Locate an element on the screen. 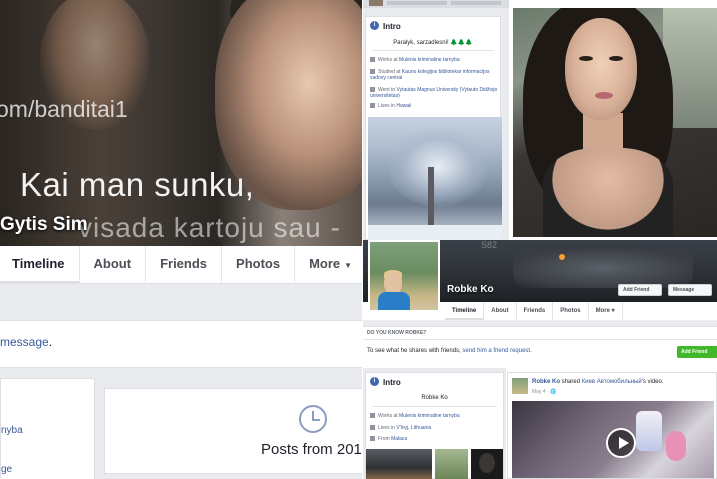  row-link: Malaca is located at coordinates (399, 439).